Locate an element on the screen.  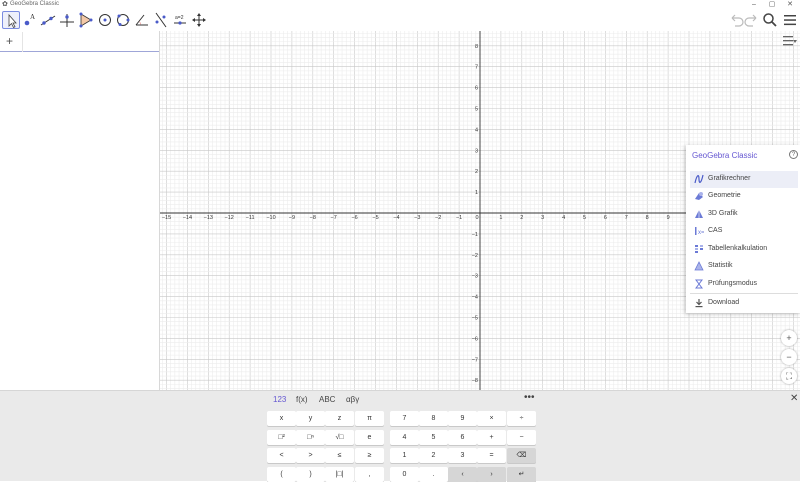
maximize-button: ▢ is located at coordinates (772, 4).